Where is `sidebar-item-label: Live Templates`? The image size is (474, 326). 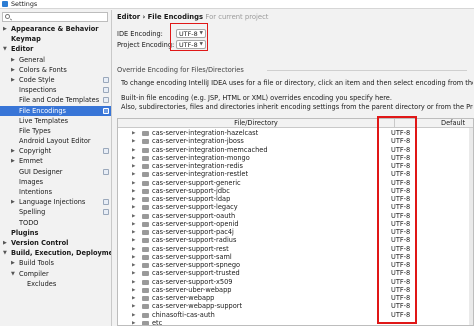
sidebar-item-label: Live Templates is located at coordinates (44, 120).